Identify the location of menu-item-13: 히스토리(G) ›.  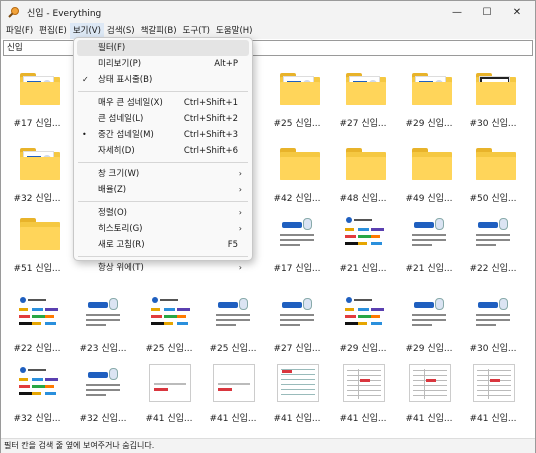
(163, 229).